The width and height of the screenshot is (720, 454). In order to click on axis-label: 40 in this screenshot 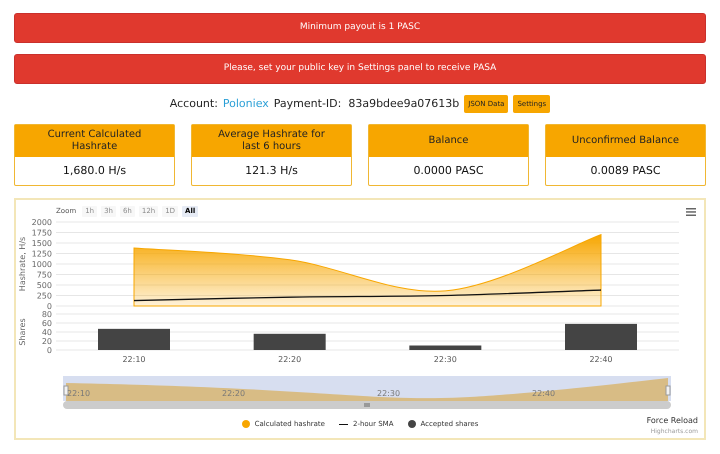, I will do `click(47, 332)`.